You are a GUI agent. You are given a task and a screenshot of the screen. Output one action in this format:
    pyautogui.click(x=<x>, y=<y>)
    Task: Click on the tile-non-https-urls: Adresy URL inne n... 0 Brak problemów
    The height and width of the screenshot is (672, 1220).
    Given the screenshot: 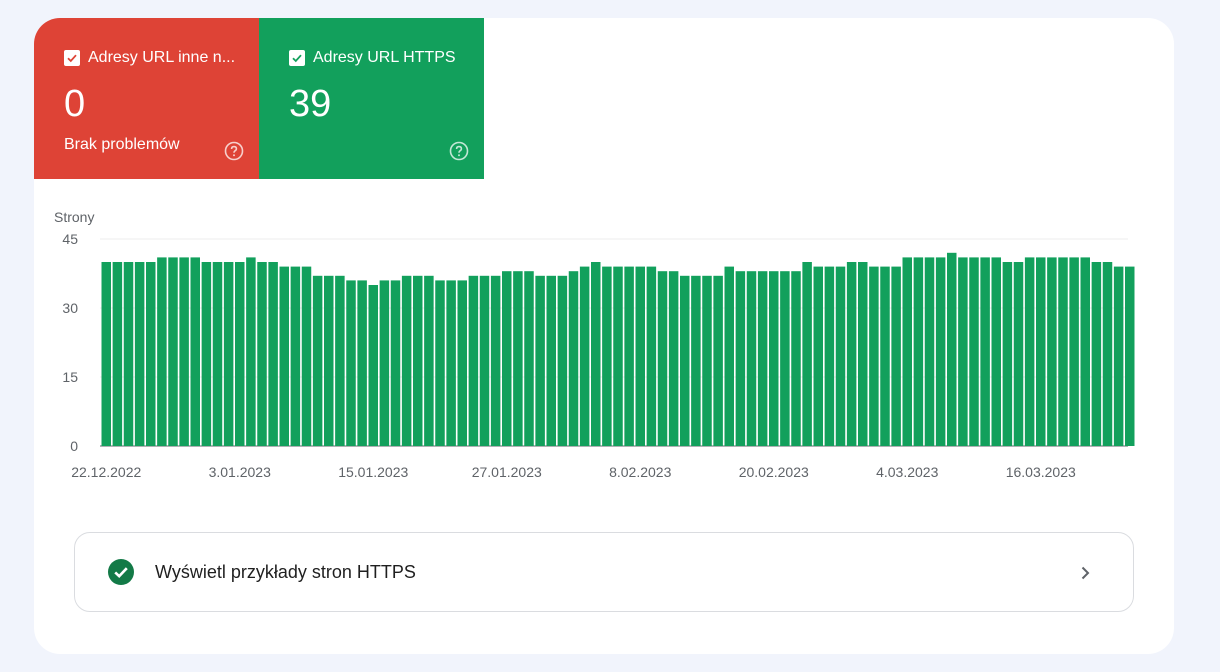 What is the action you would take?
    pyautogui.click(x=146, y=98)
    